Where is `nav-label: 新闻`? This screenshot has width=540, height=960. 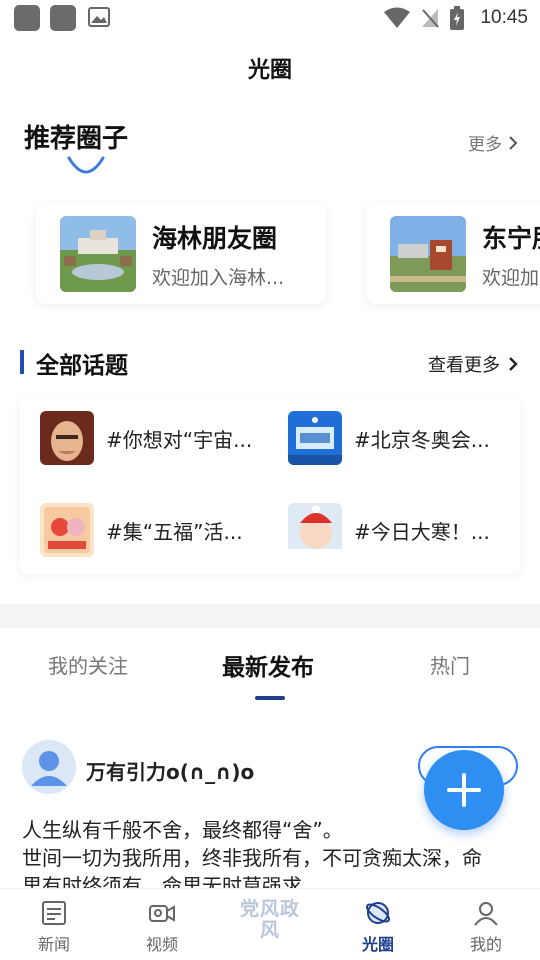 nav-label: 新闻 is located at coordinates (53, 944).